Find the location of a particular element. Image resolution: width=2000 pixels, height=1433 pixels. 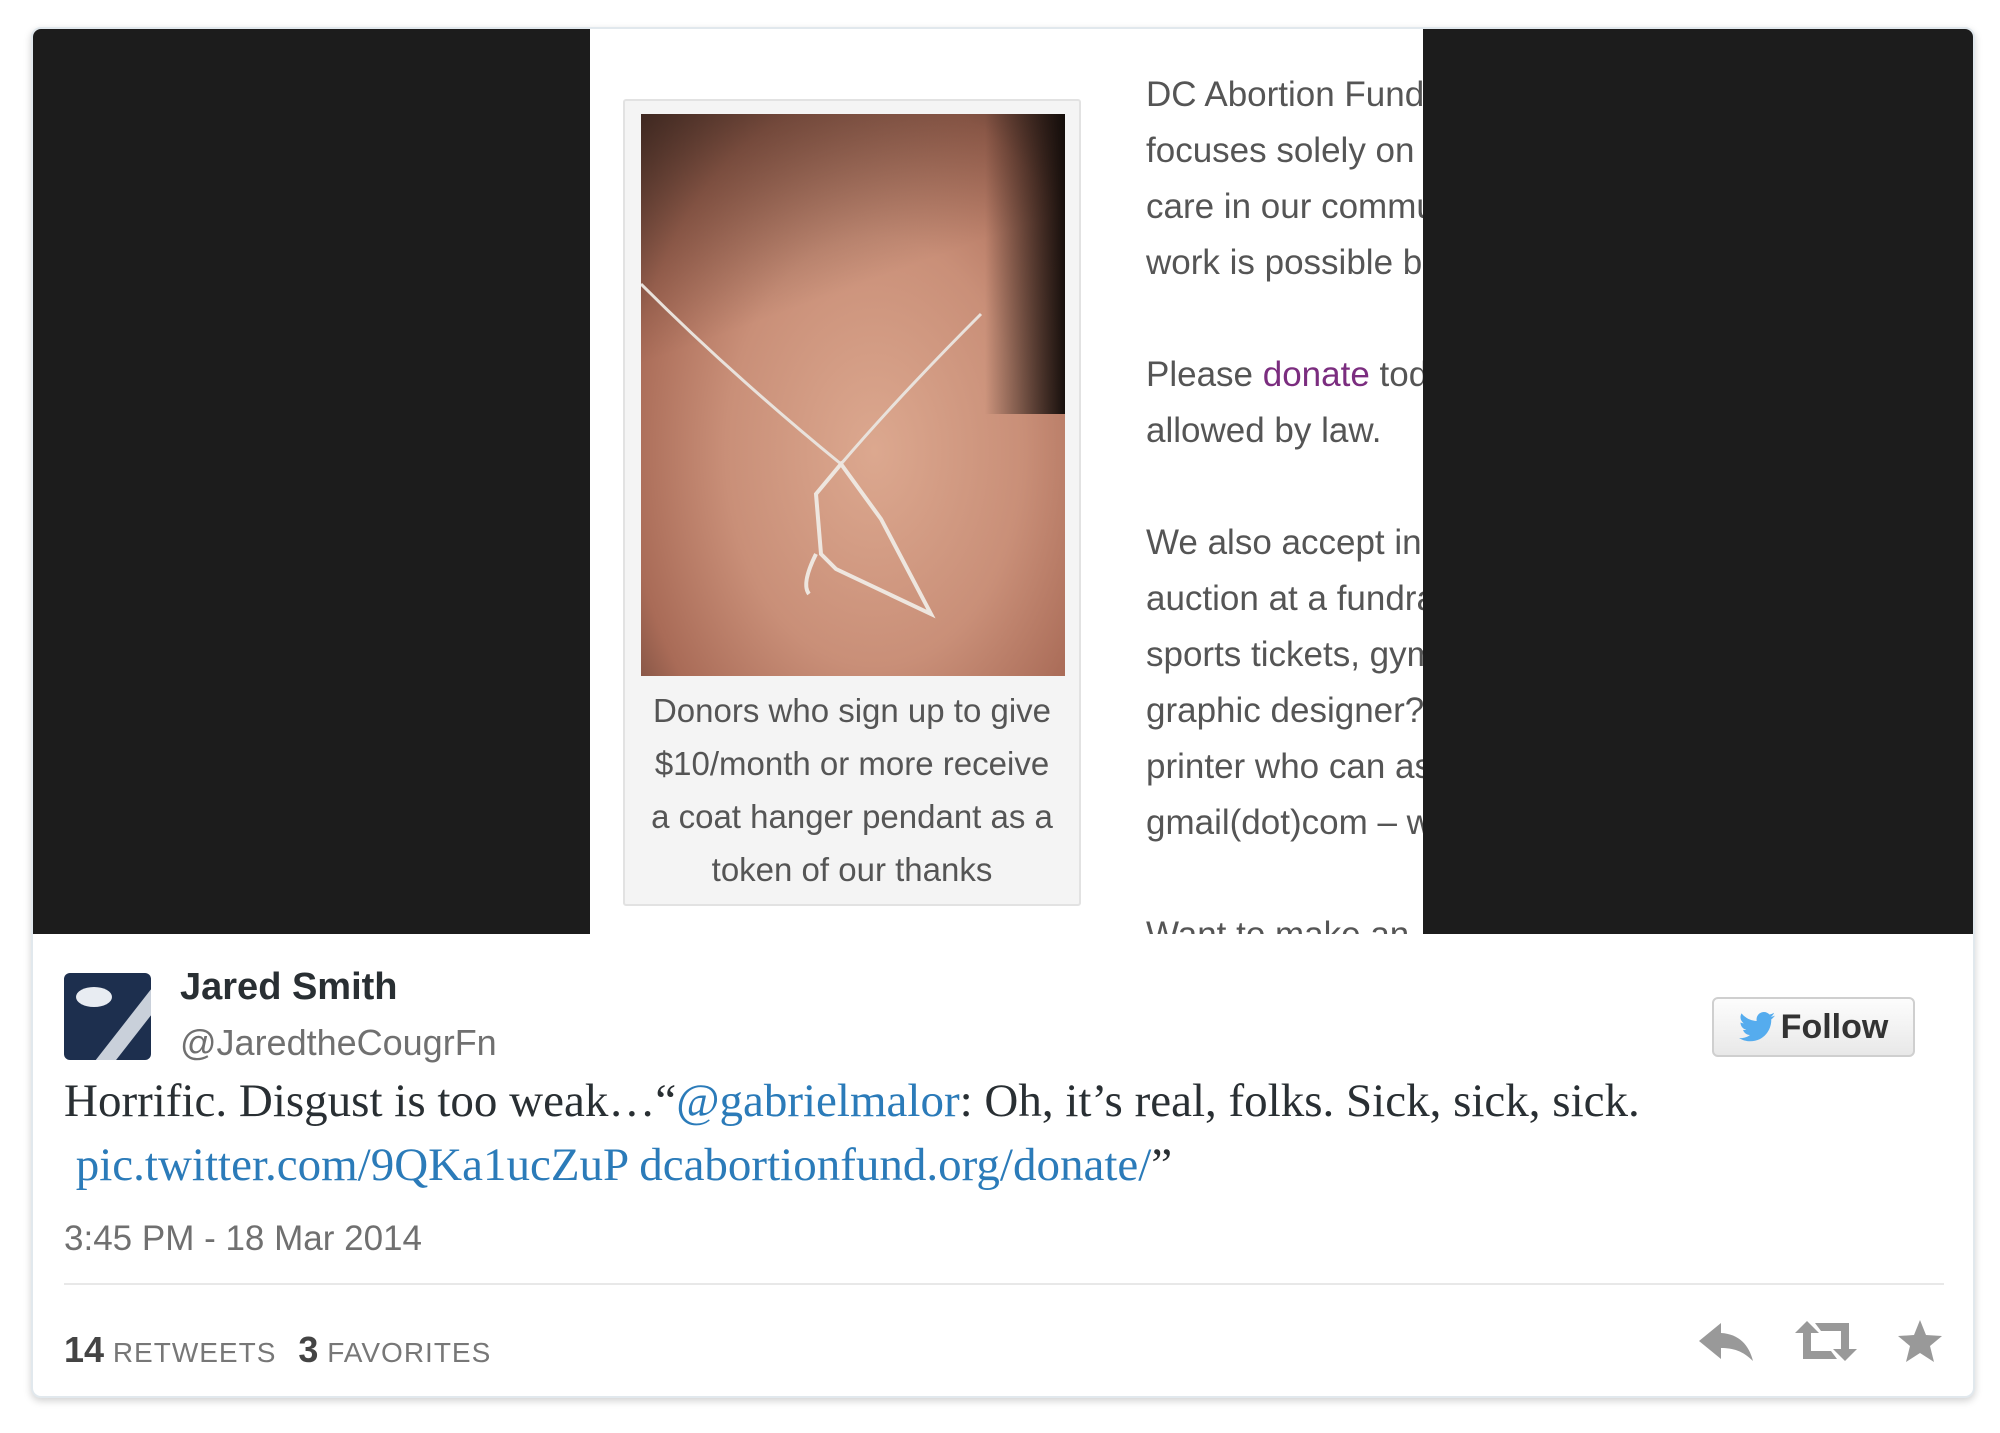

coat-hanger-pendant-icon is located at coordinates (812, 450).